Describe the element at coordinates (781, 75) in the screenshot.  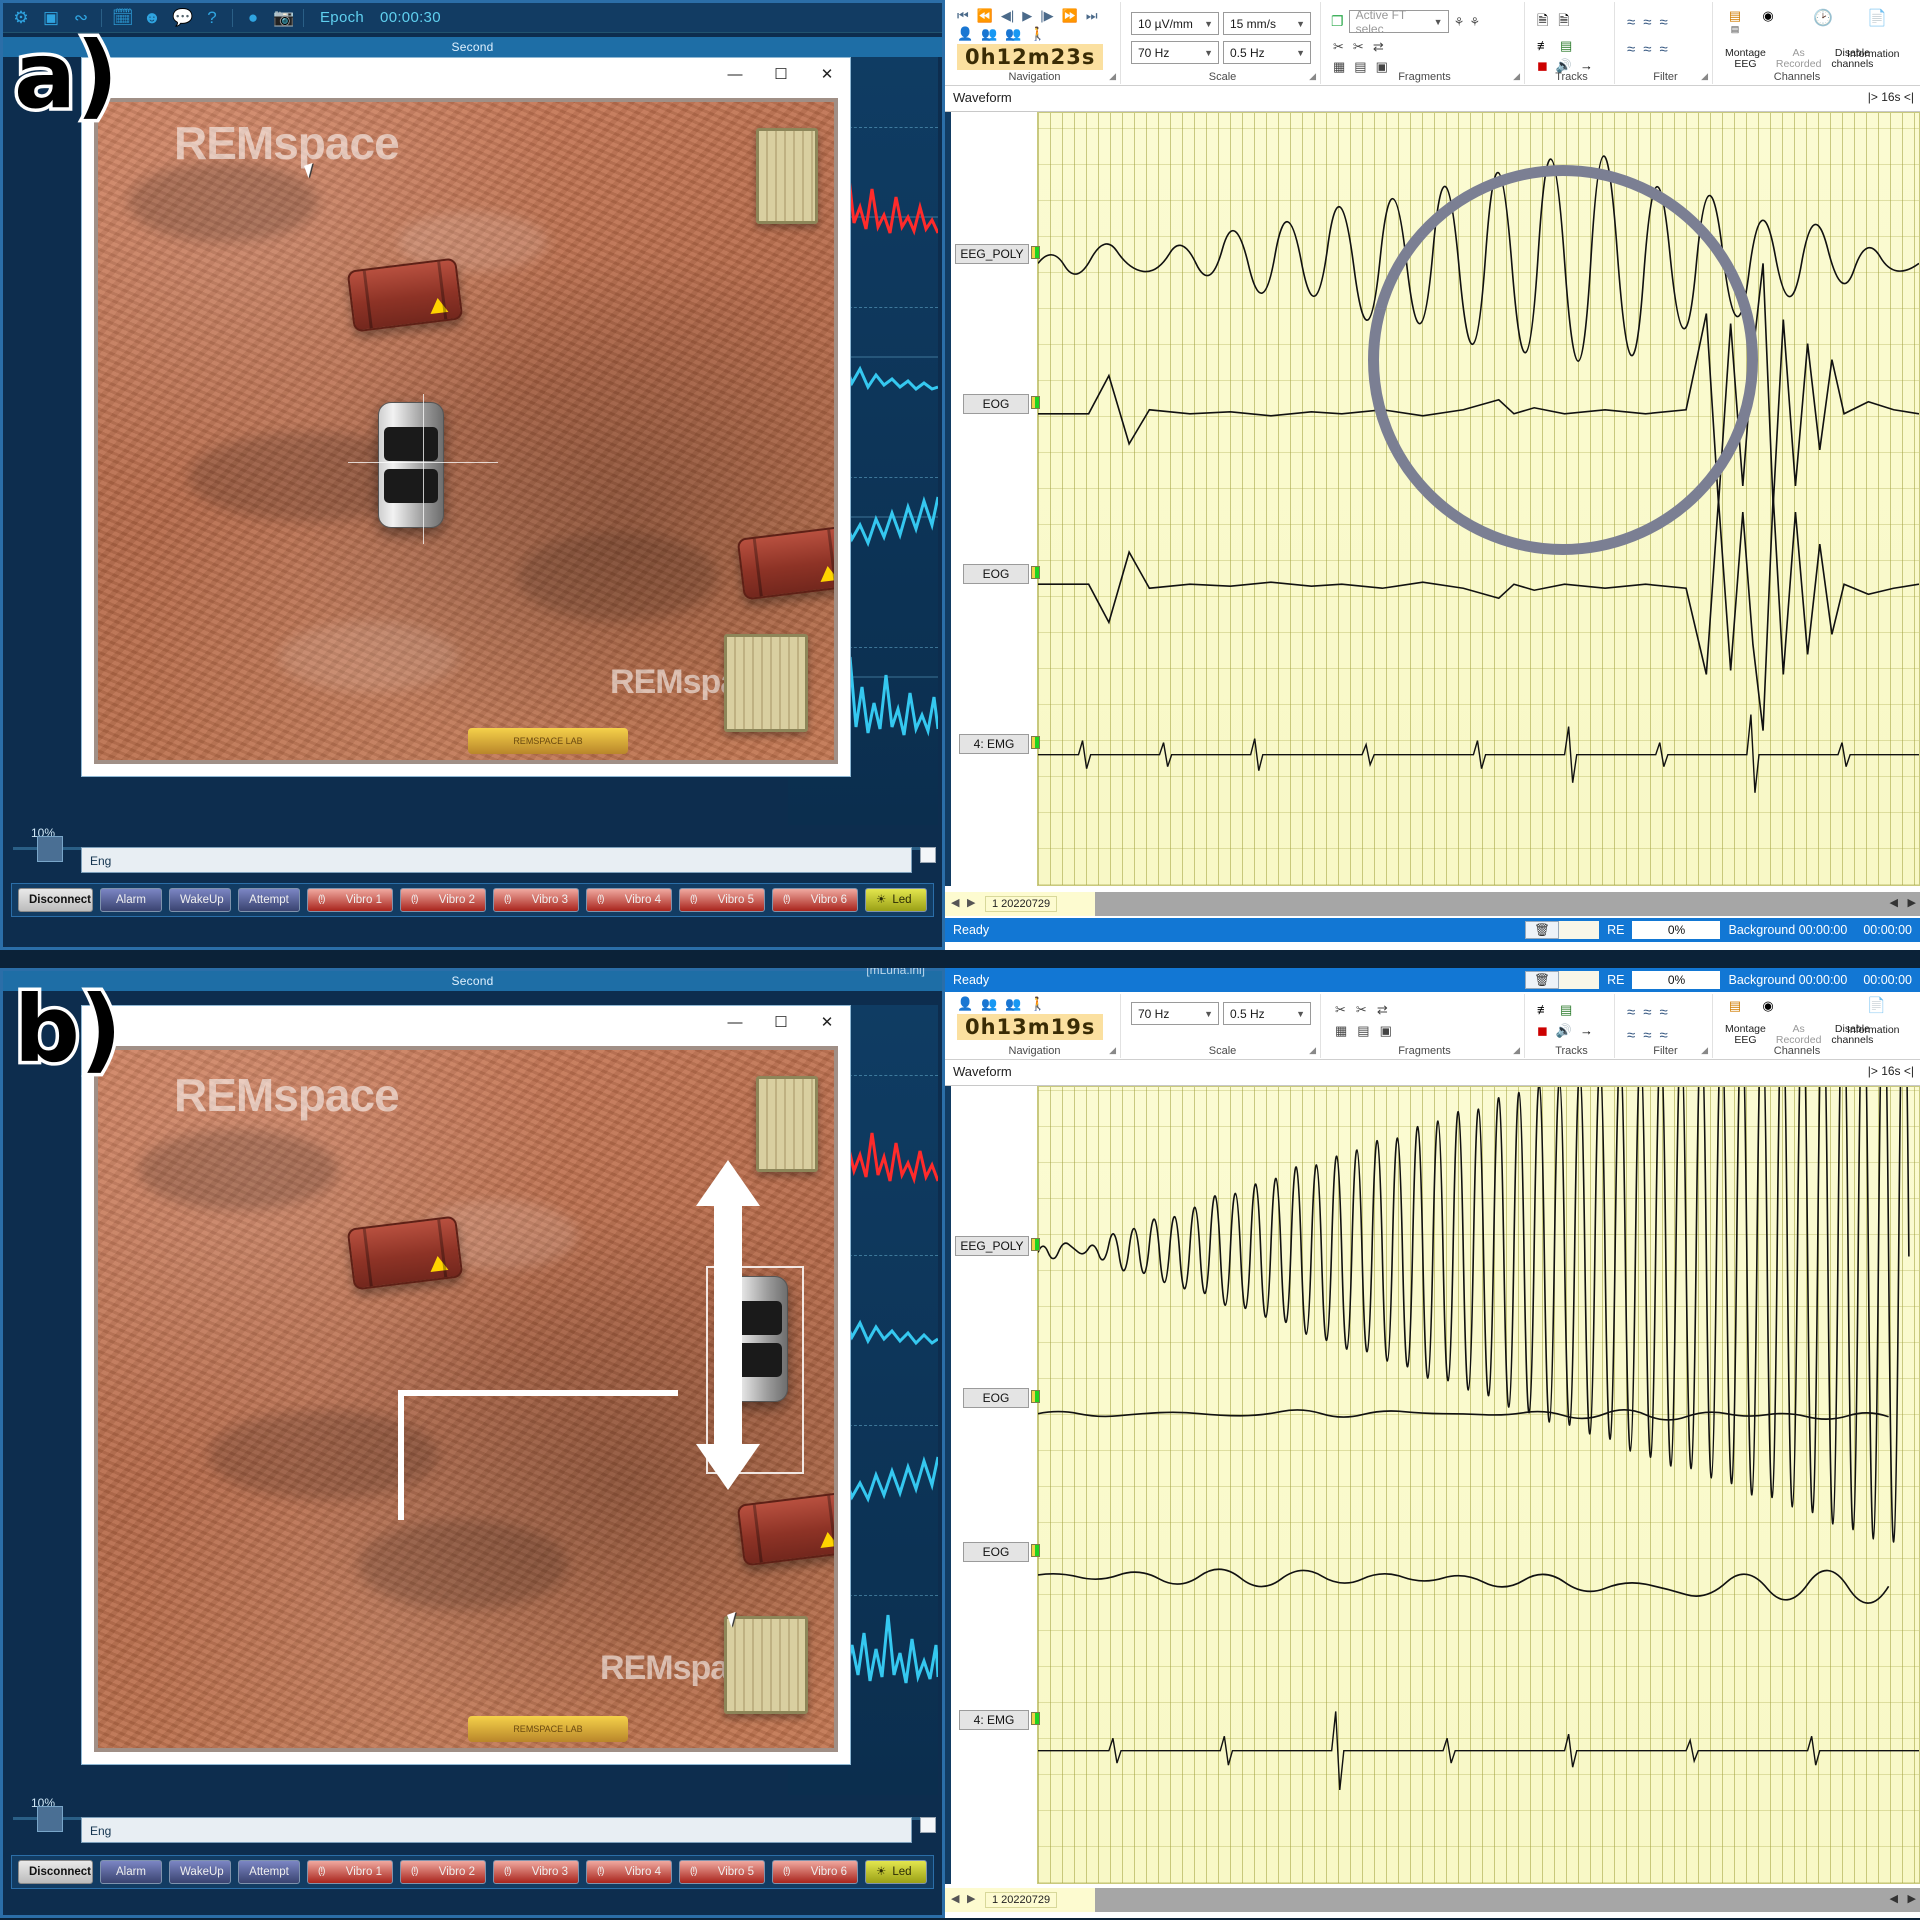
I see `maximize-button: ☐` at that location.